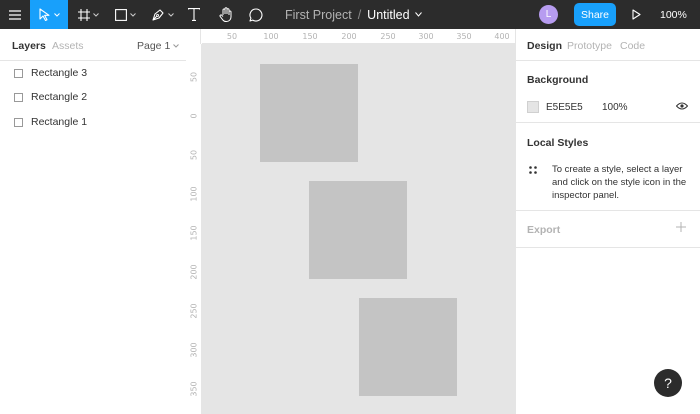  What do you see at coordinates (558, 80) in the screenshot?
I see `background-heading: Background` at bounding box center [558, 80].